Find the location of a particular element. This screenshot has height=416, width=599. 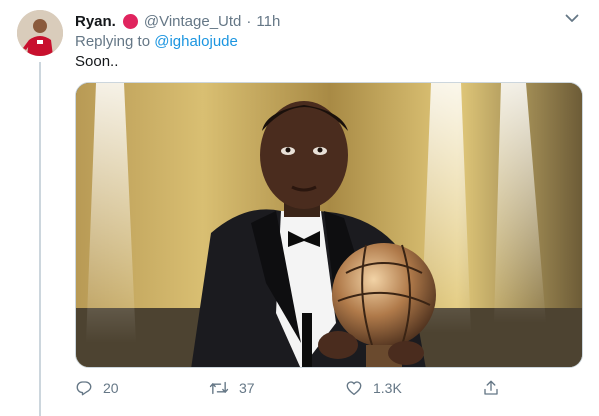

reply-icon is located at coordinates (84, 388).